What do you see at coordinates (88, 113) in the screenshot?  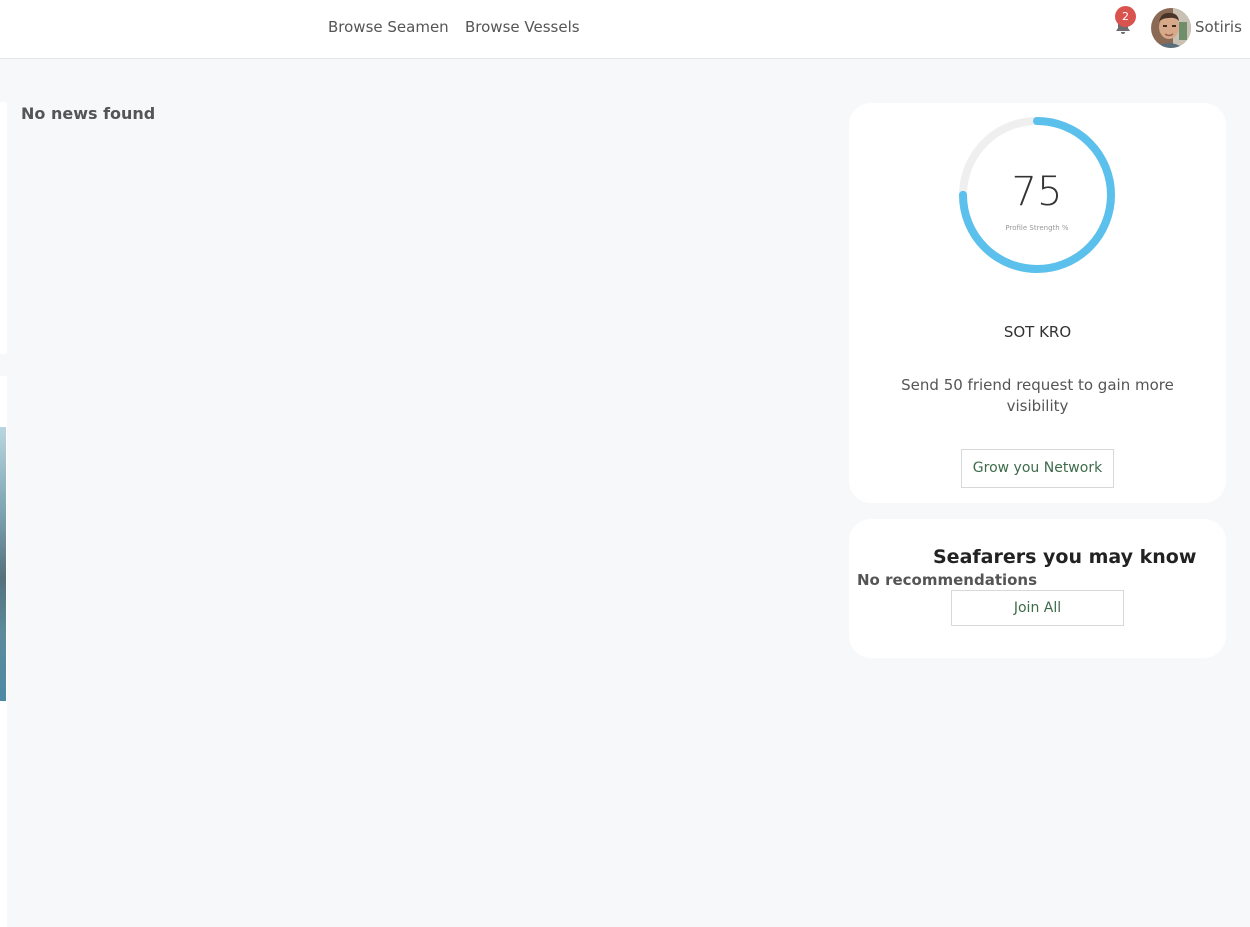 I see `no-news-message: No news found` at bounding box center [88, 113].